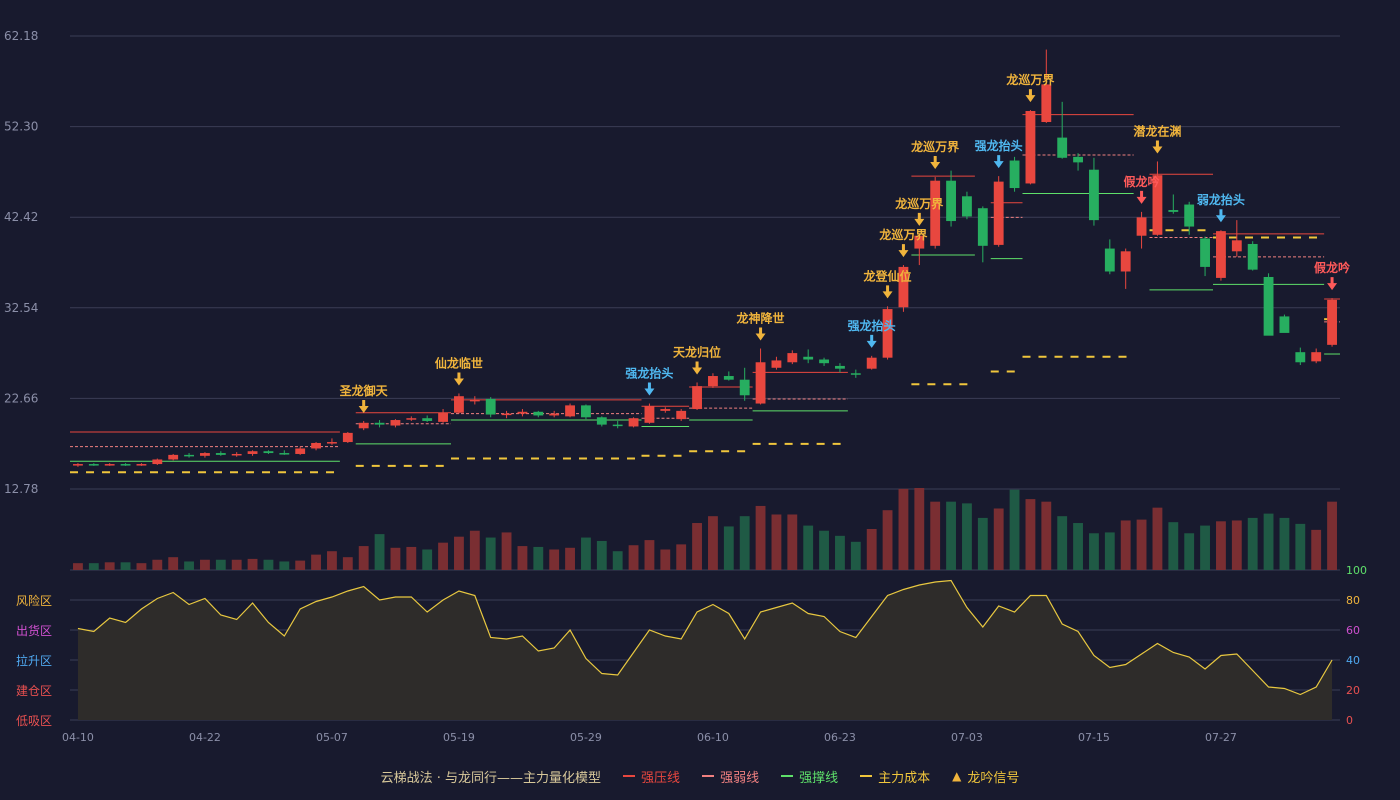 This screenshot has width=1400, height=800. Describe the element at coordinates (34, 600) in the screenshot. I see `risk-zone-label: 风险区` at that location.